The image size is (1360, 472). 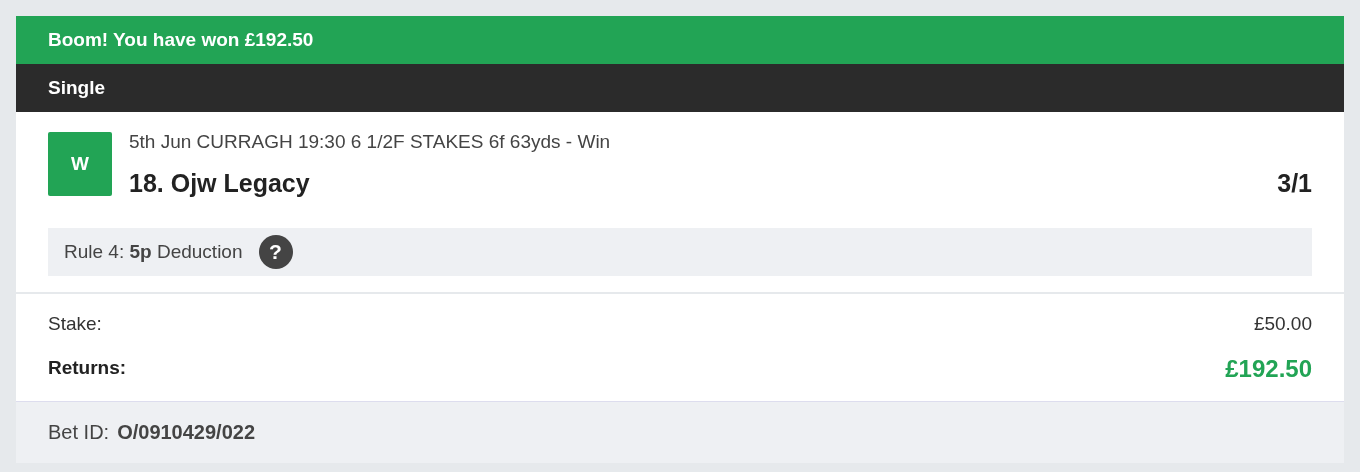 I want to click on win-banner: Boom! You have won £192.50, so click(x=680, y=40).